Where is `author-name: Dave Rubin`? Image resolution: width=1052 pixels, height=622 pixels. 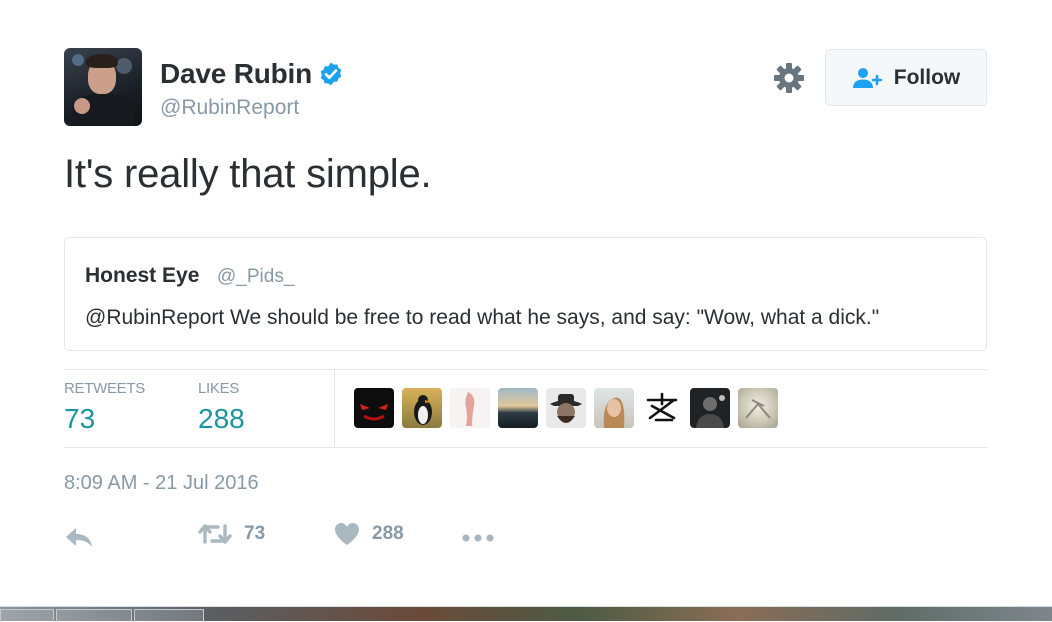
author-name: Dave Rubin is located at coordinates (236, 74).